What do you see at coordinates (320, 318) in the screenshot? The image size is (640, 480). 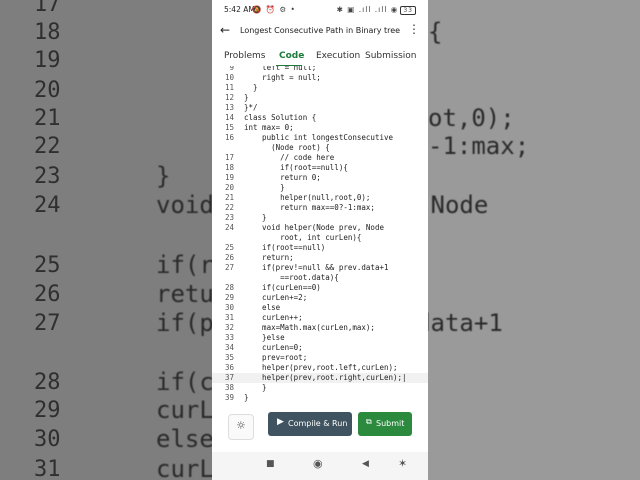 I see `code-line: 31 curLen++;` at bounding box center [320, 318].